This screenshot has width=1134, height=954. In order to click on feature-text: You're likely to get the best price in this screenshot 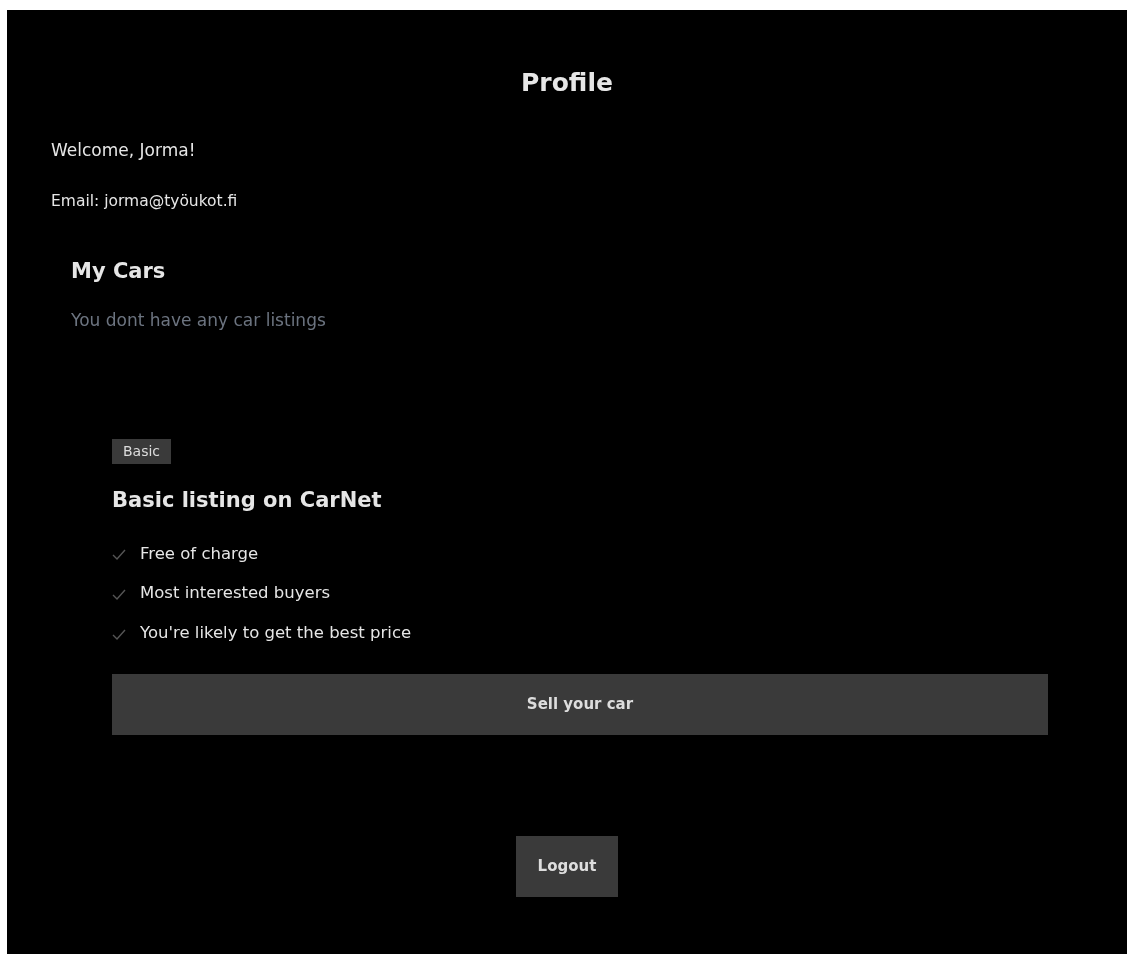, I will do `click(276, 633)`.